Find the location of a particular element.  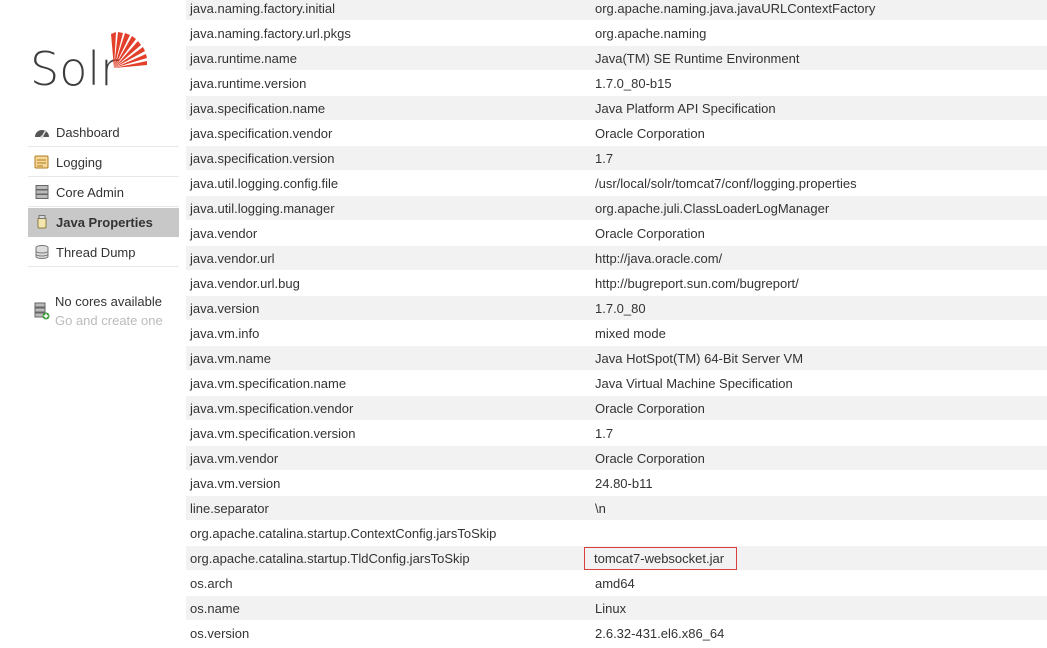

nav-item-logging: Logging is located at coordinates (103, 162).